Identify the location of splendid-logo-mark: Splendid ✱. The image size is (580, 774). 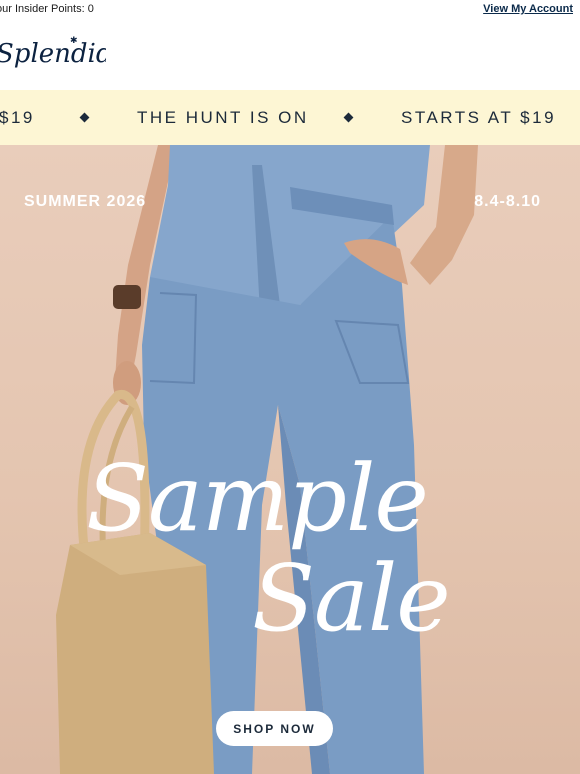
(56, 52).